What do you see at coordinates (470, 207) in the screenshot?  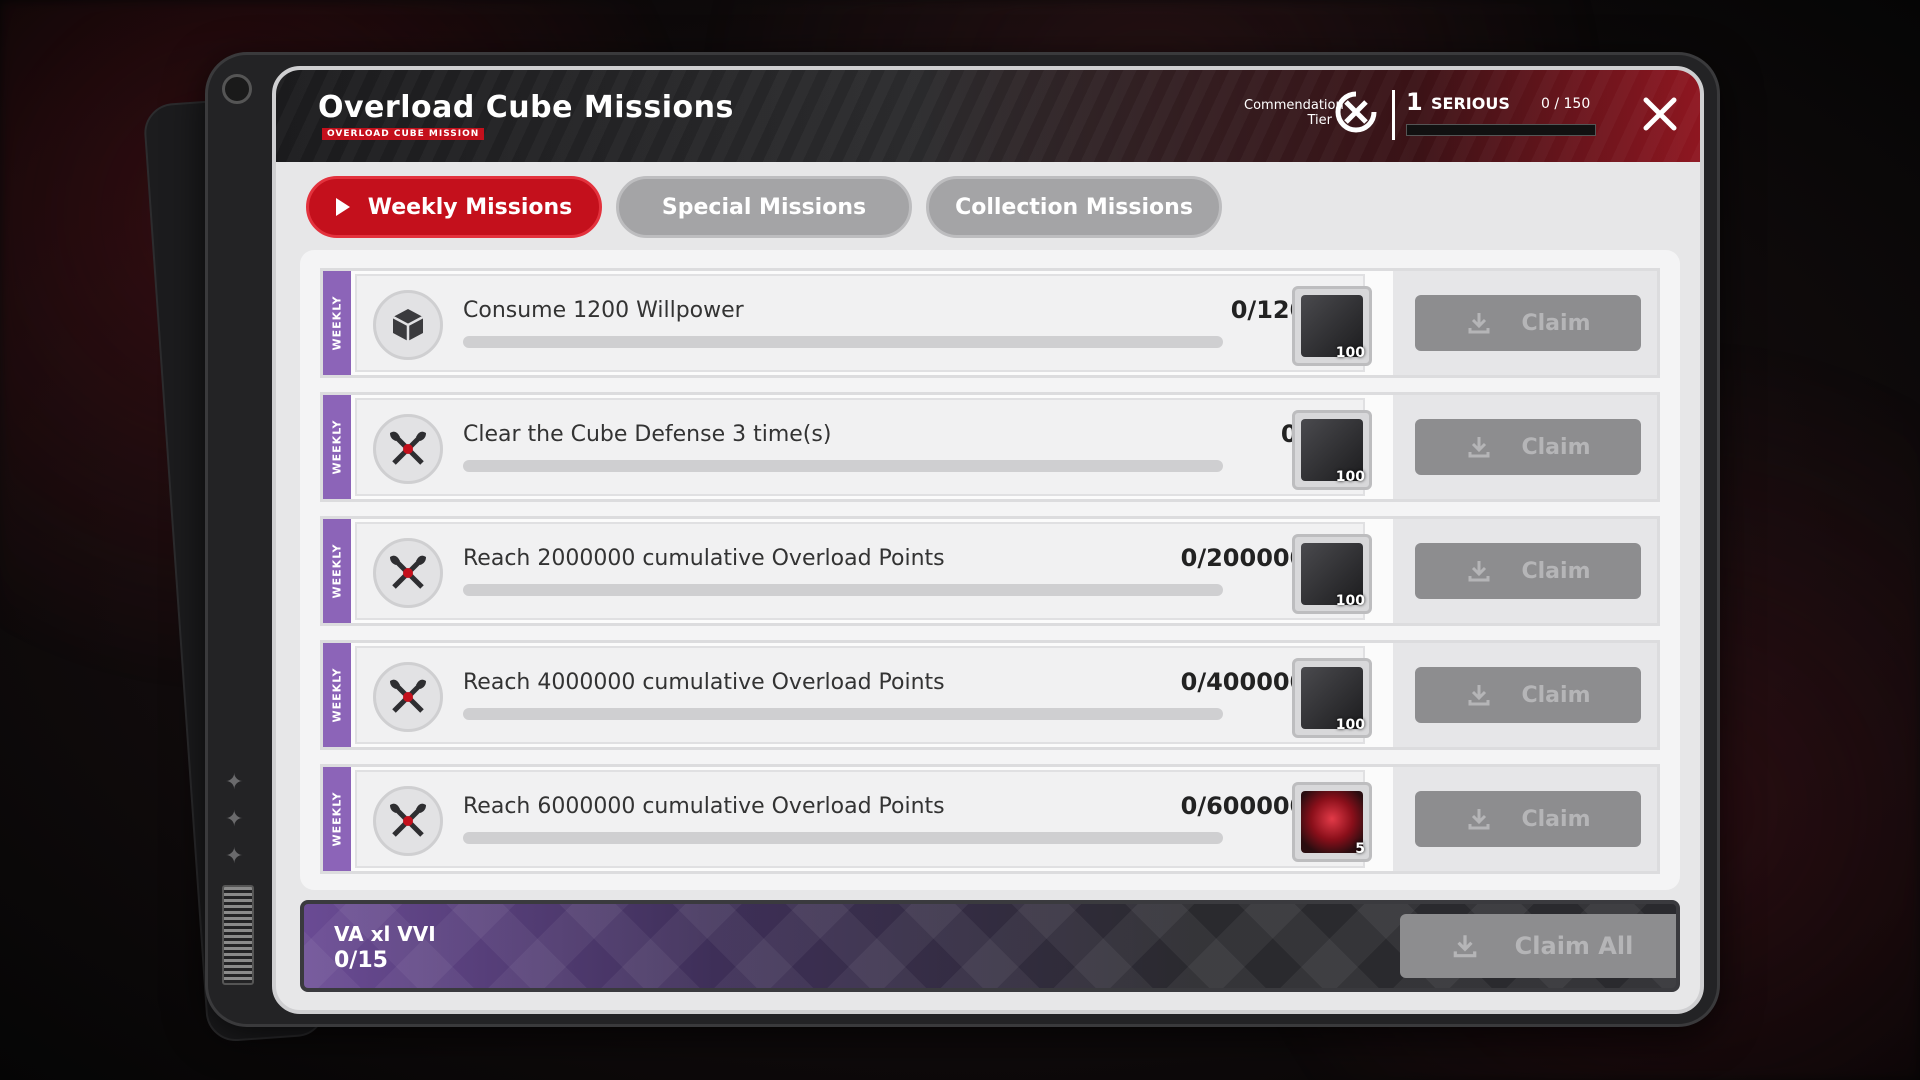 I see `tab-label: Weekly Missions` at bounding box center [470, 207].